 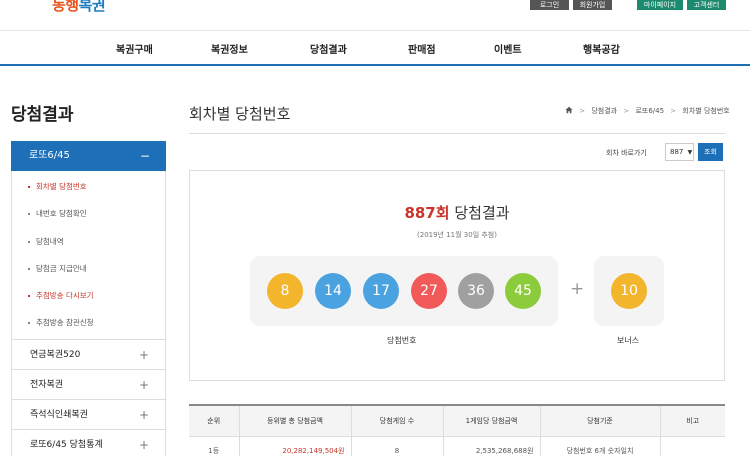 What do you see at coordinates (427, 213) in the screenshot?
I see `draw-number: 887회` at bounding box center [427, 213].